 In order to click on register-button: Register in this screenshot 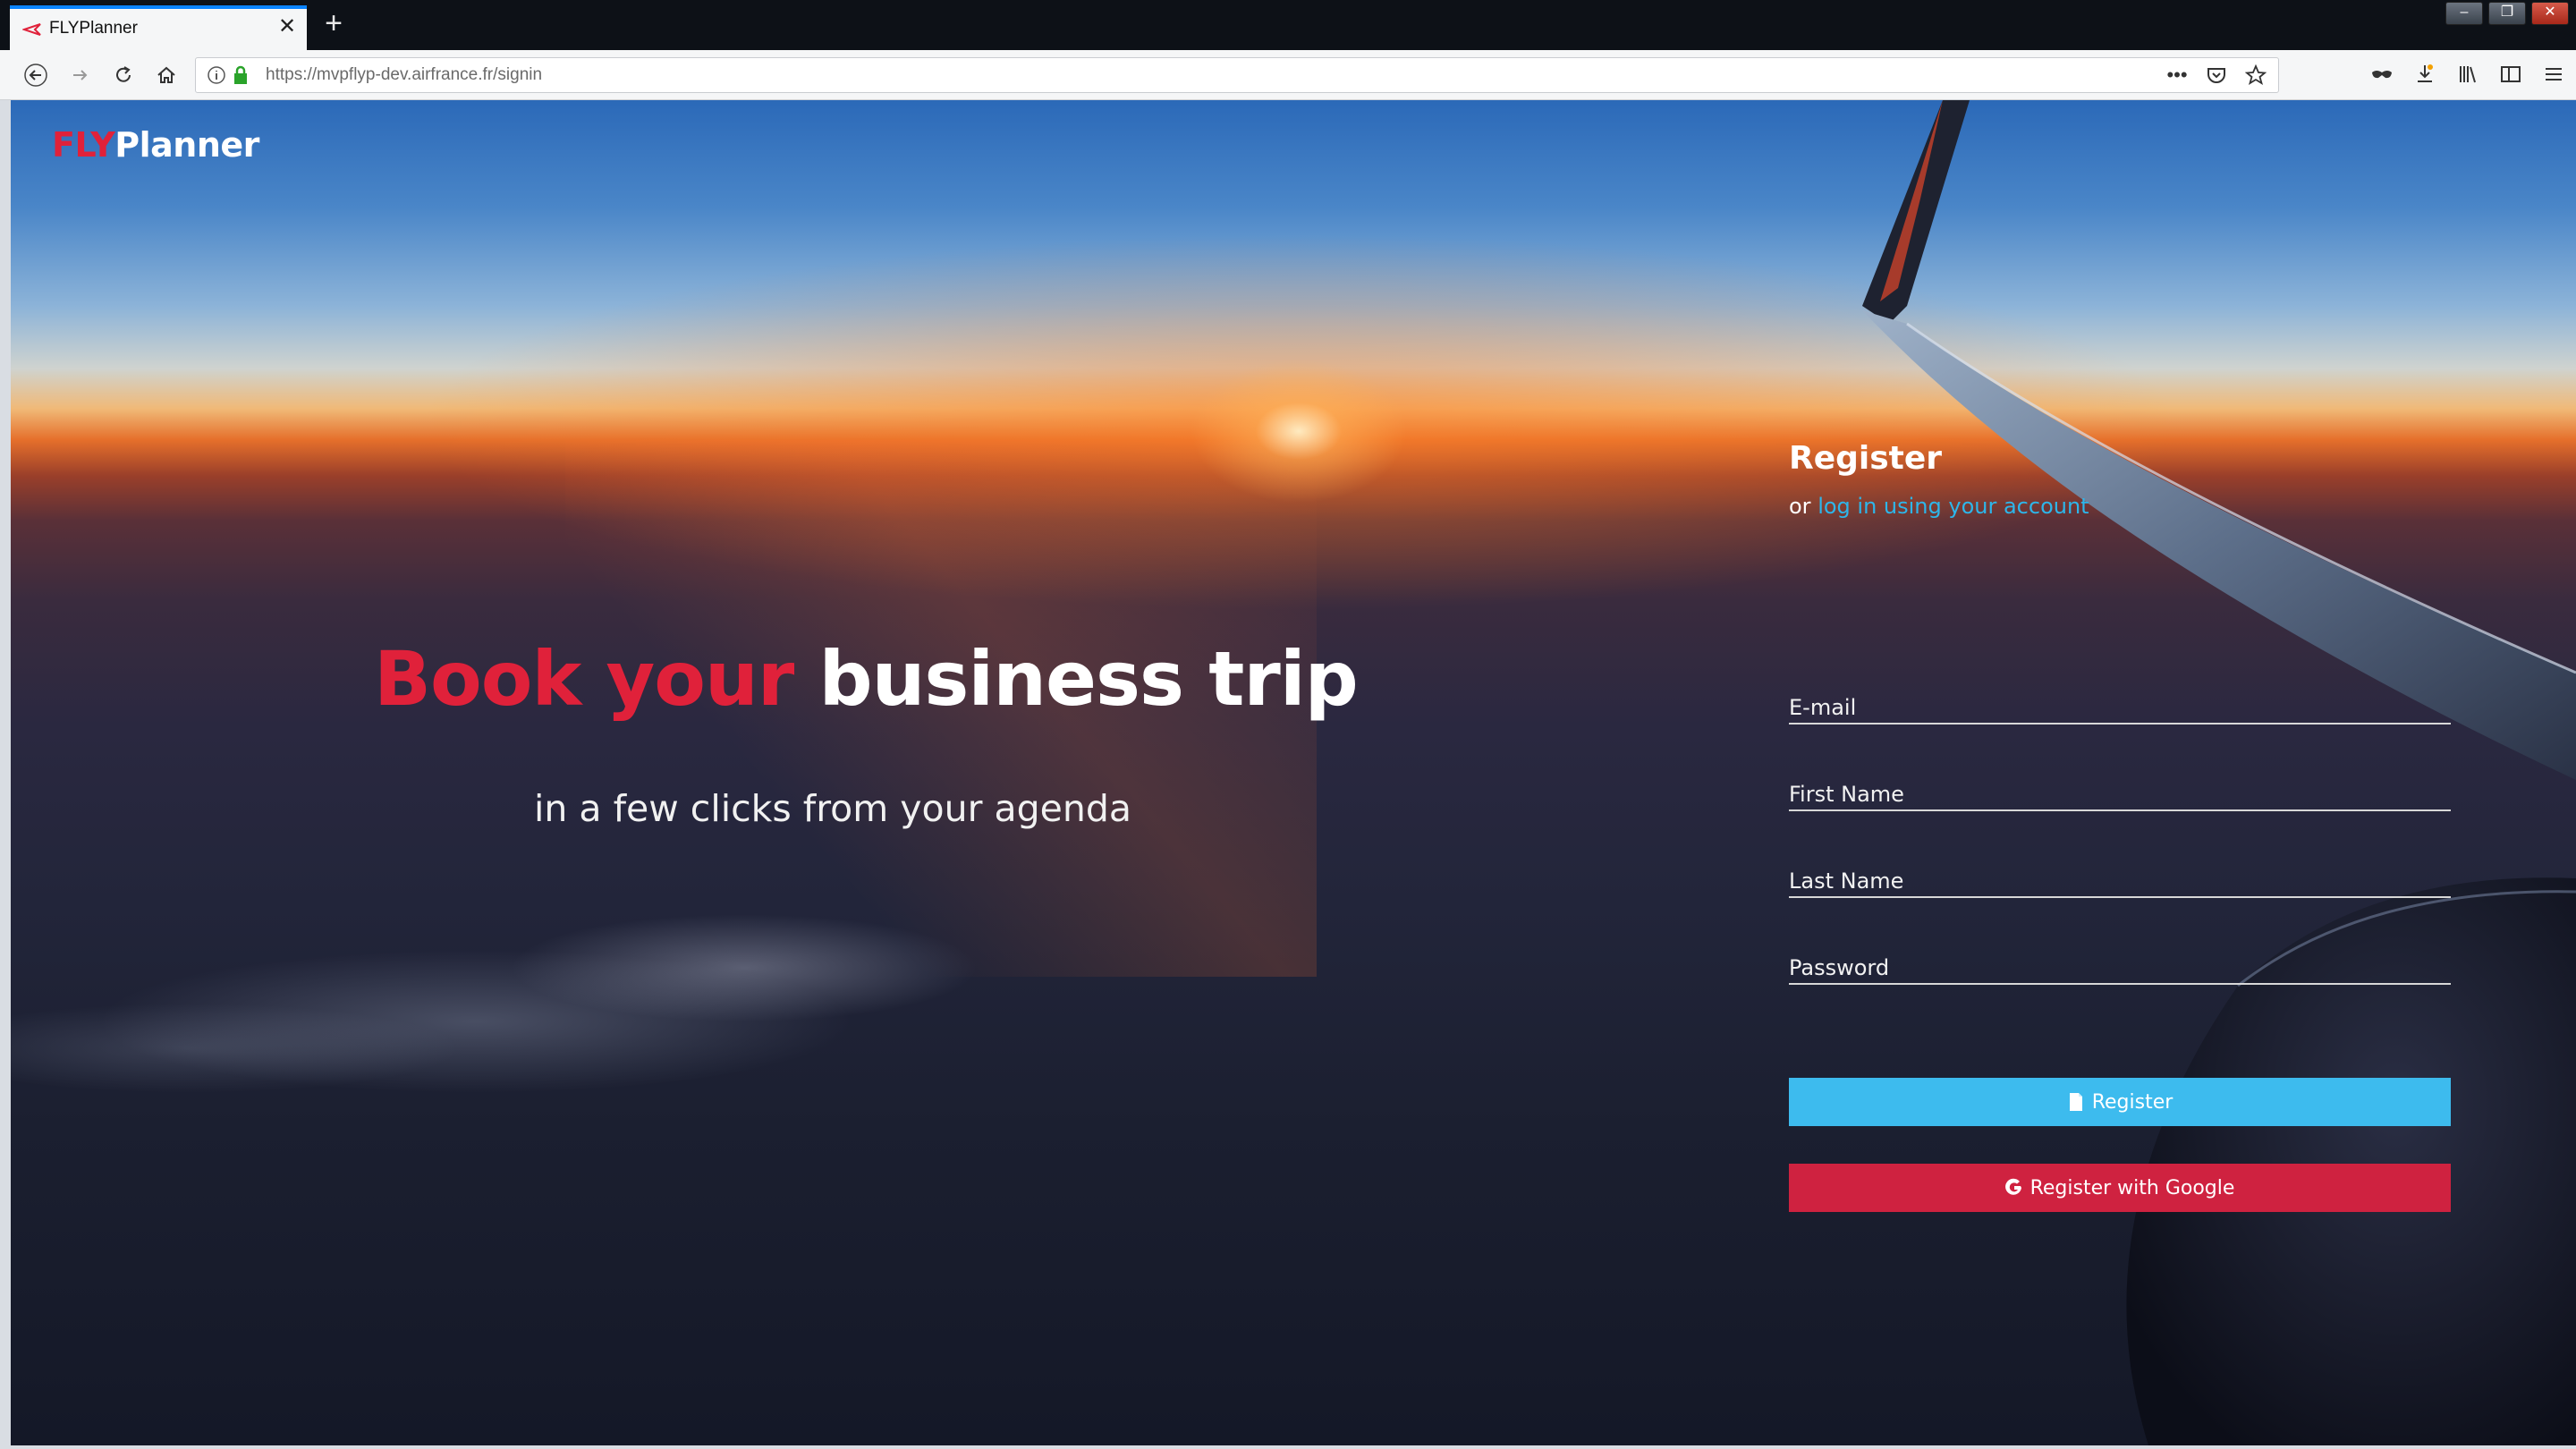, I will do `click(2120, 1102)`.